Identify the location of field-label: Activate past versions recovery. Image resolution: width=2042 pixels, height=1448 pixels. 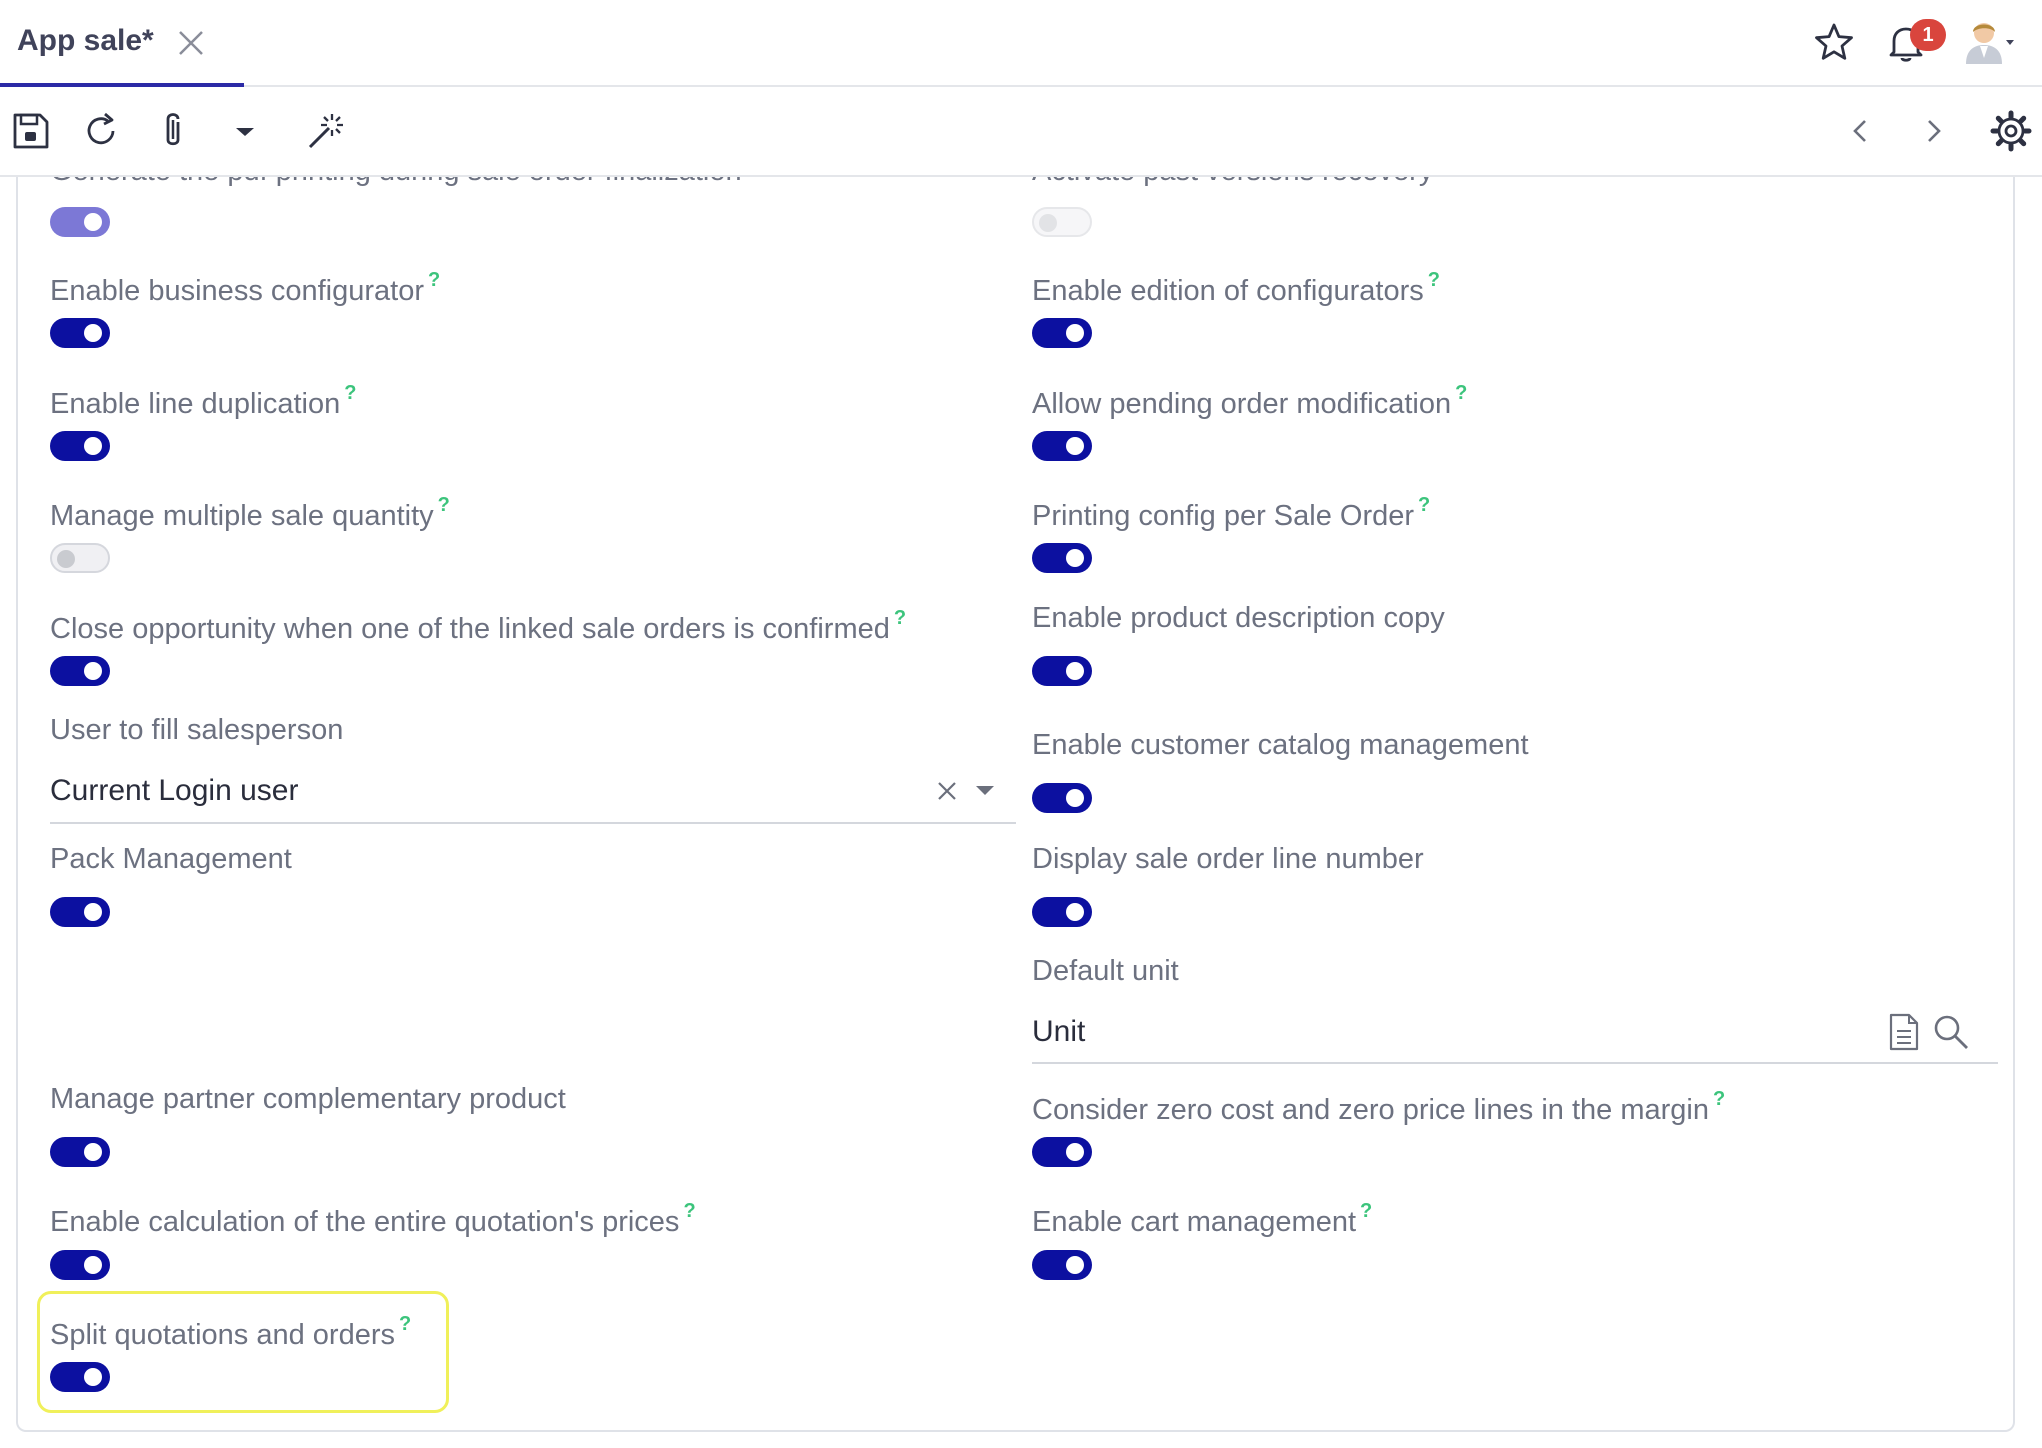
(1232, 183).